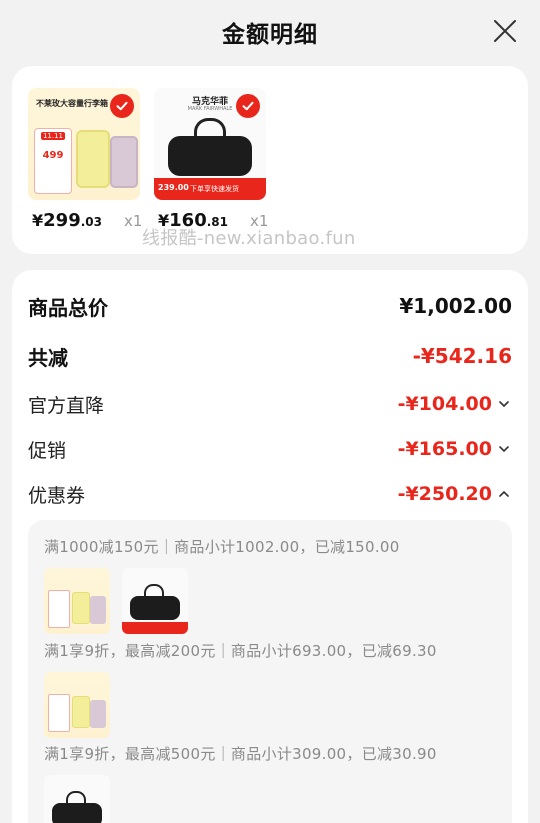 The image size is (540, 823). Describe the element at coordinates (444, 449) in the screenshot. I see `promo-amount: -¥165.00` at that location.